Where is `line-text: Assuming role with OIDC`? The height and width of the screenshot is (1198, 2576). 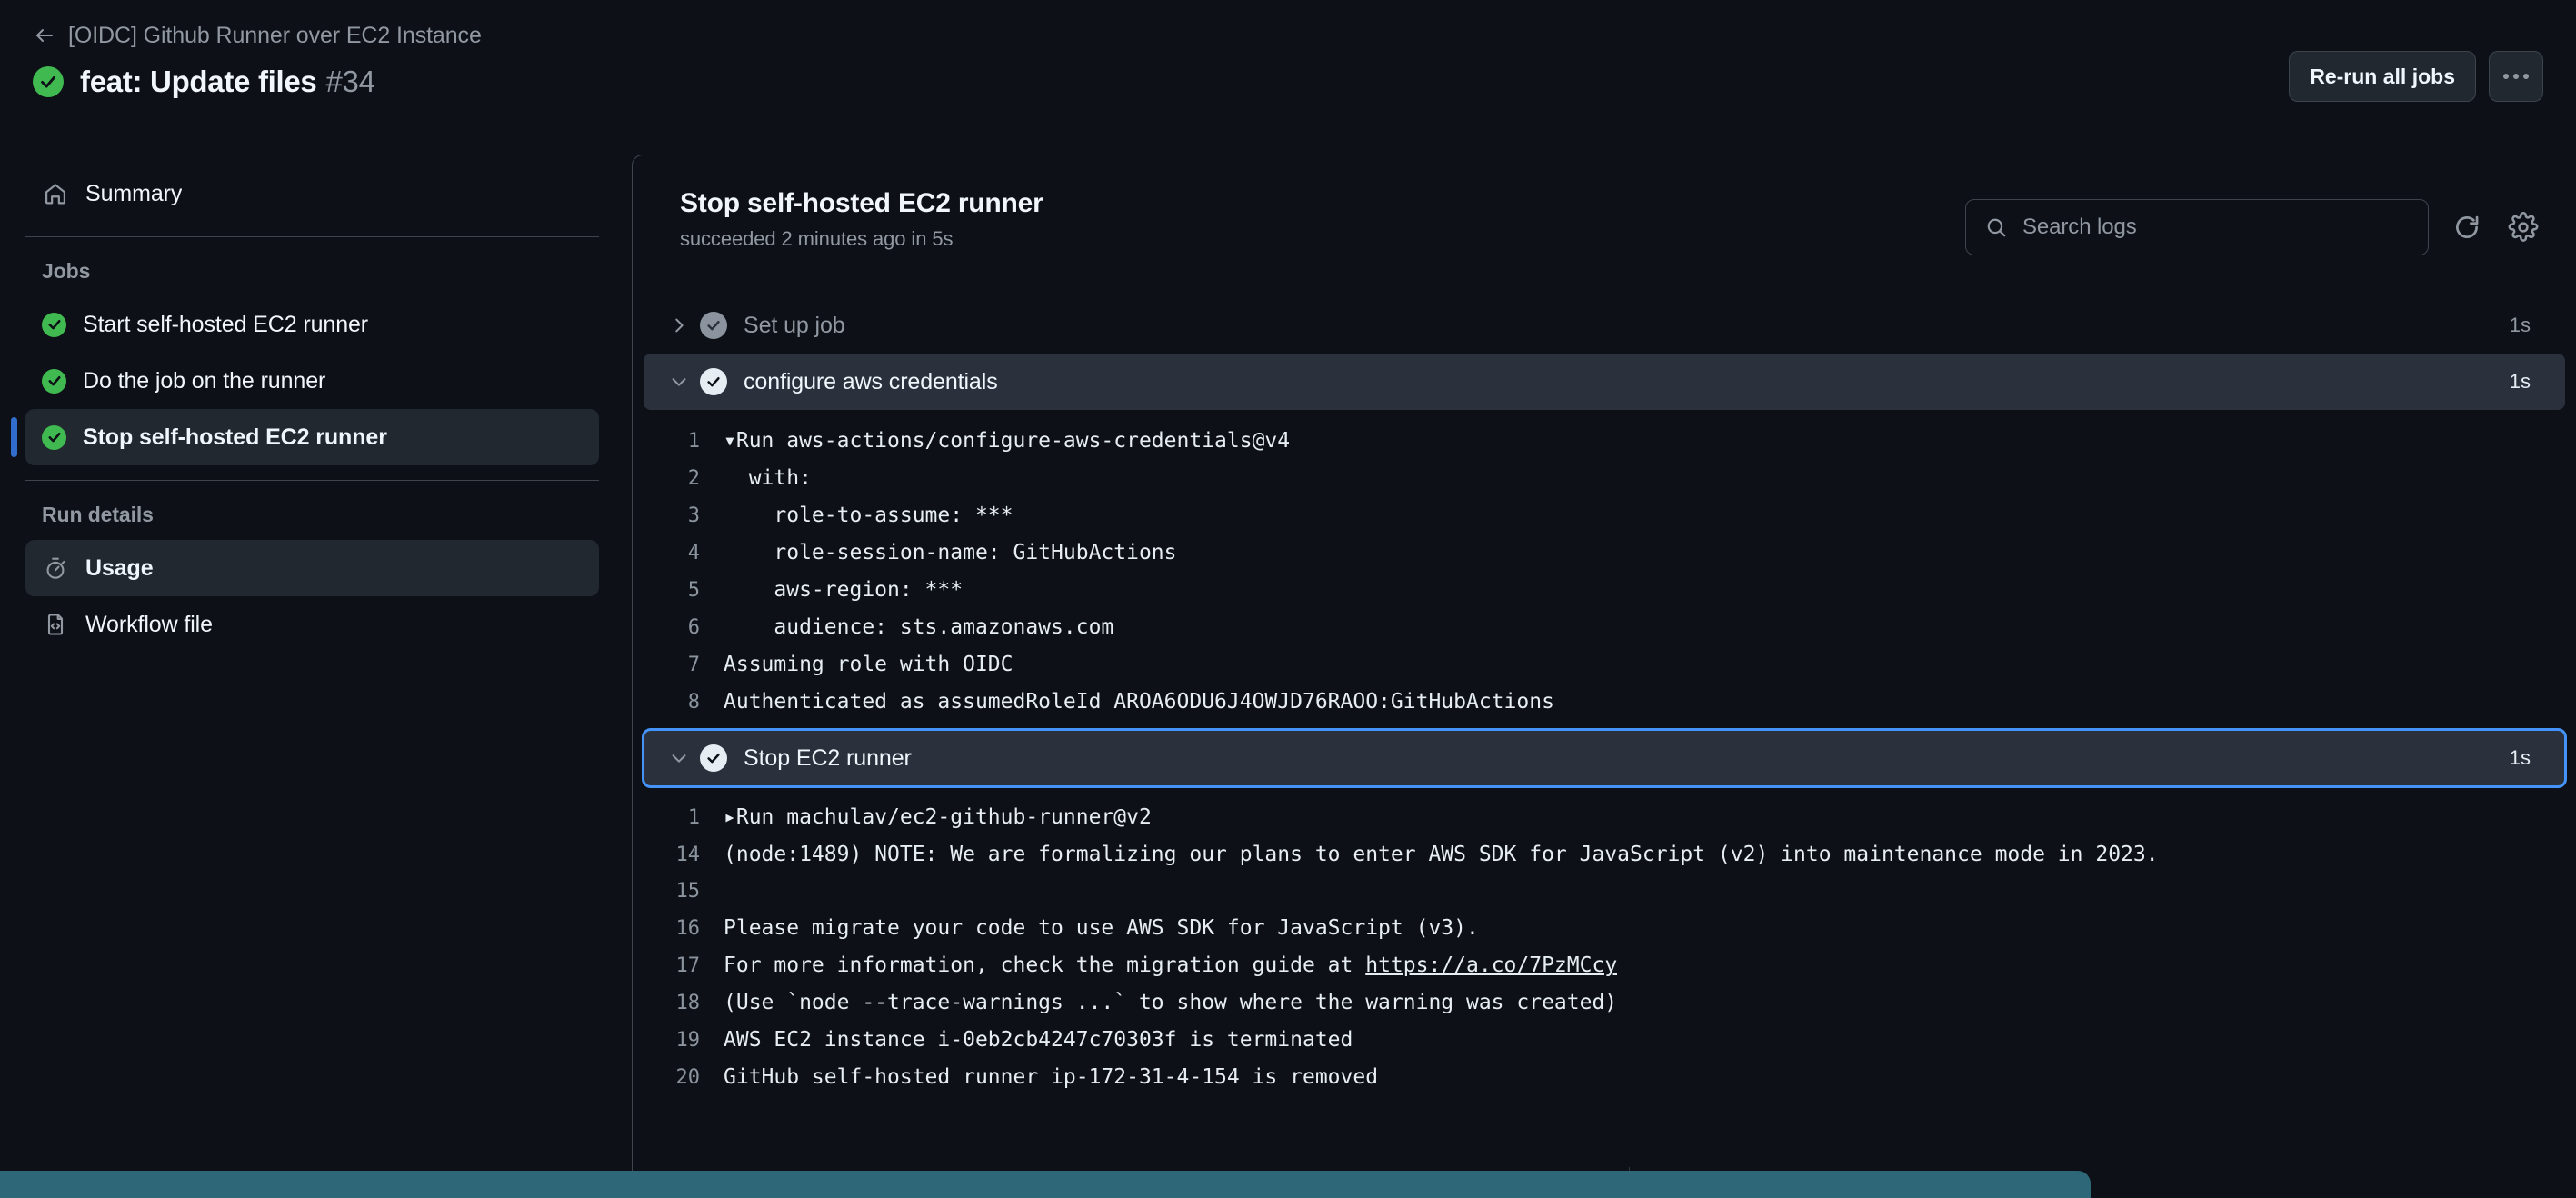 line-text: Assuming role with OIDC is located at coordinates (868, 665).